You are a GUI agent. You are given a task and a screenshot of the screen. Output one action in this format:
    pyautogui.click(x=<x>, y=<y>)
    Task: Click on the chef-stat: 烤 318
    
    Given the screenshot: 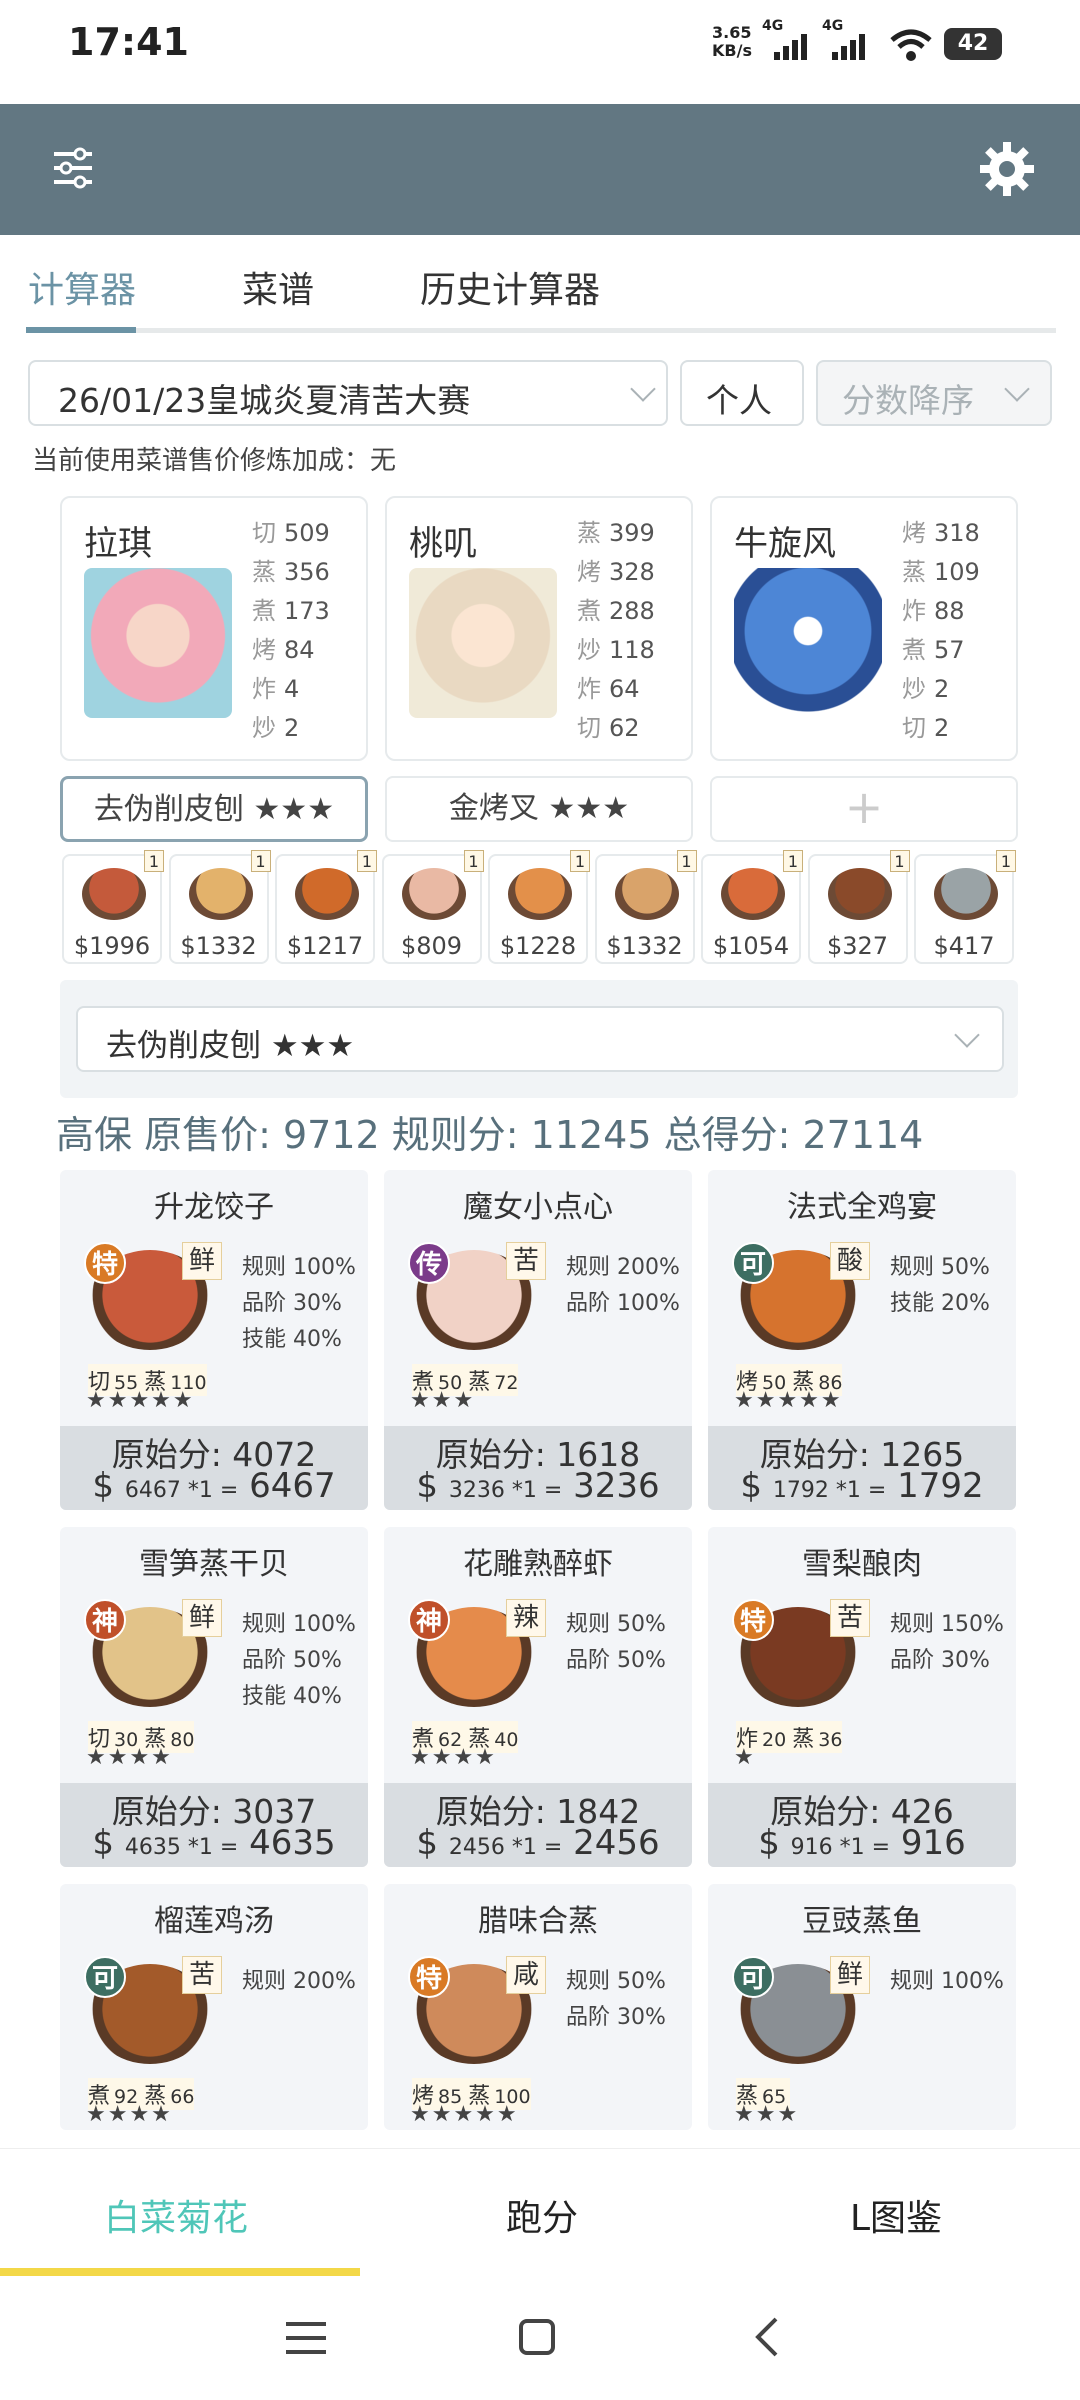 What is the action you would take?
    pyautogui.click(x=941, y=533)
    